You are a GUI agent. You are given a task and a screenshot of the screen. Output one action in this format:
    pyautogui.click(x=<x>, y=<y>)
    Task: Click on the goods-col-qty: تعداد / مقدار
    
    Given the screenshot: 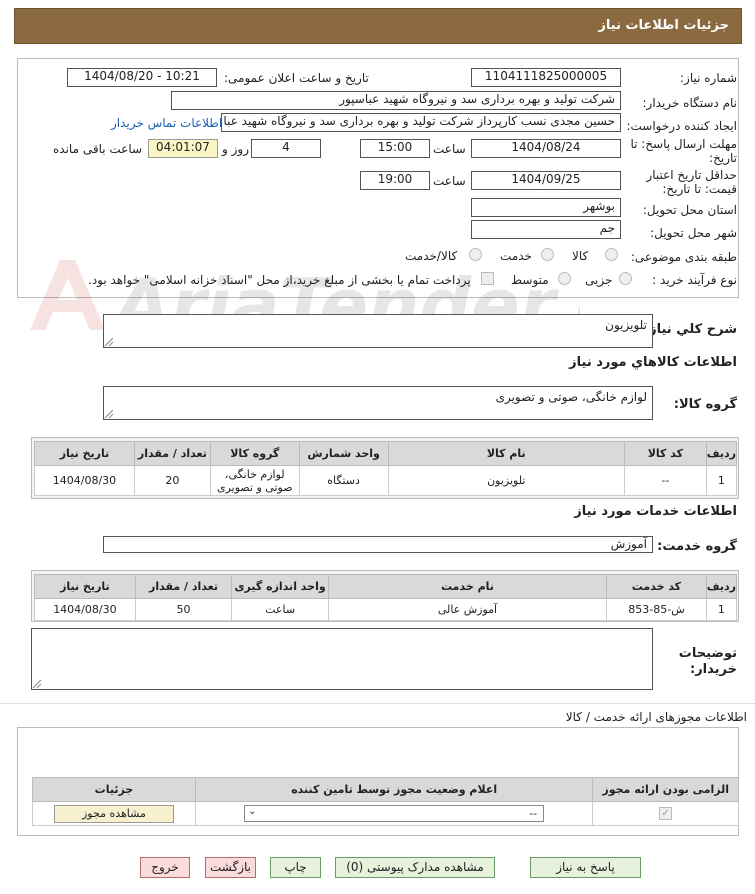 What is the action you would take?
    pyautogui.click(x=172, y=453)
    